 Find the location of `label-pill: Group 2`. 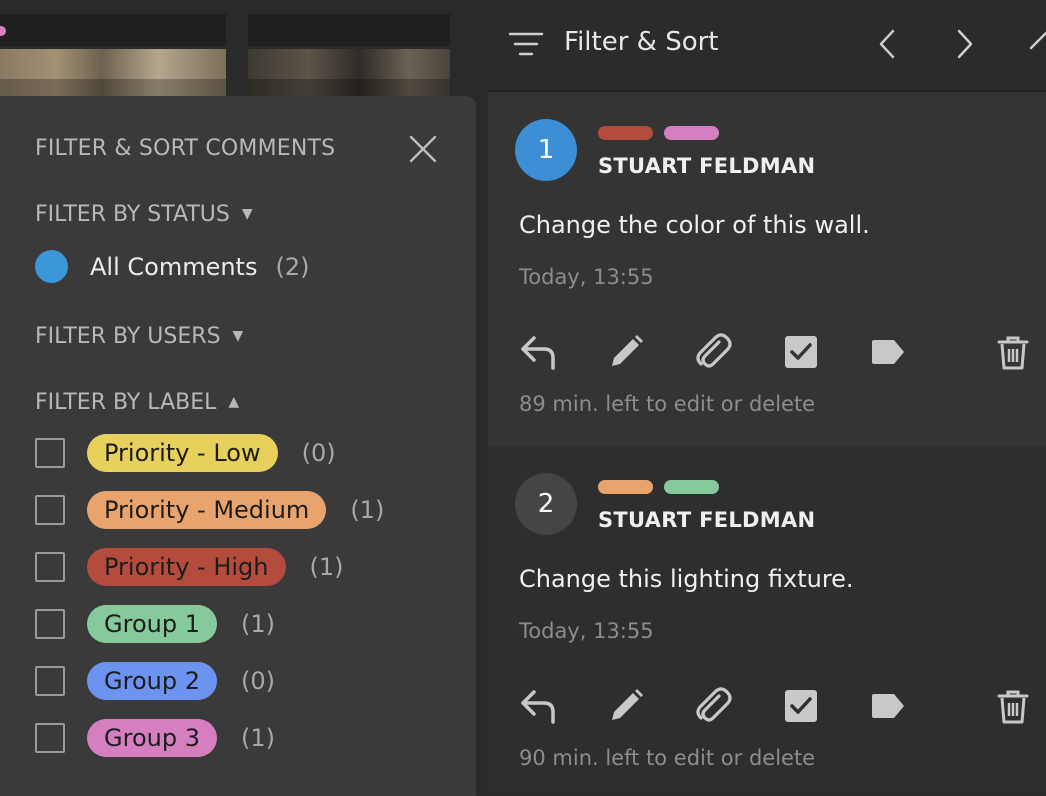

label-pill: Group 2 is located at coordinates (152, 681).